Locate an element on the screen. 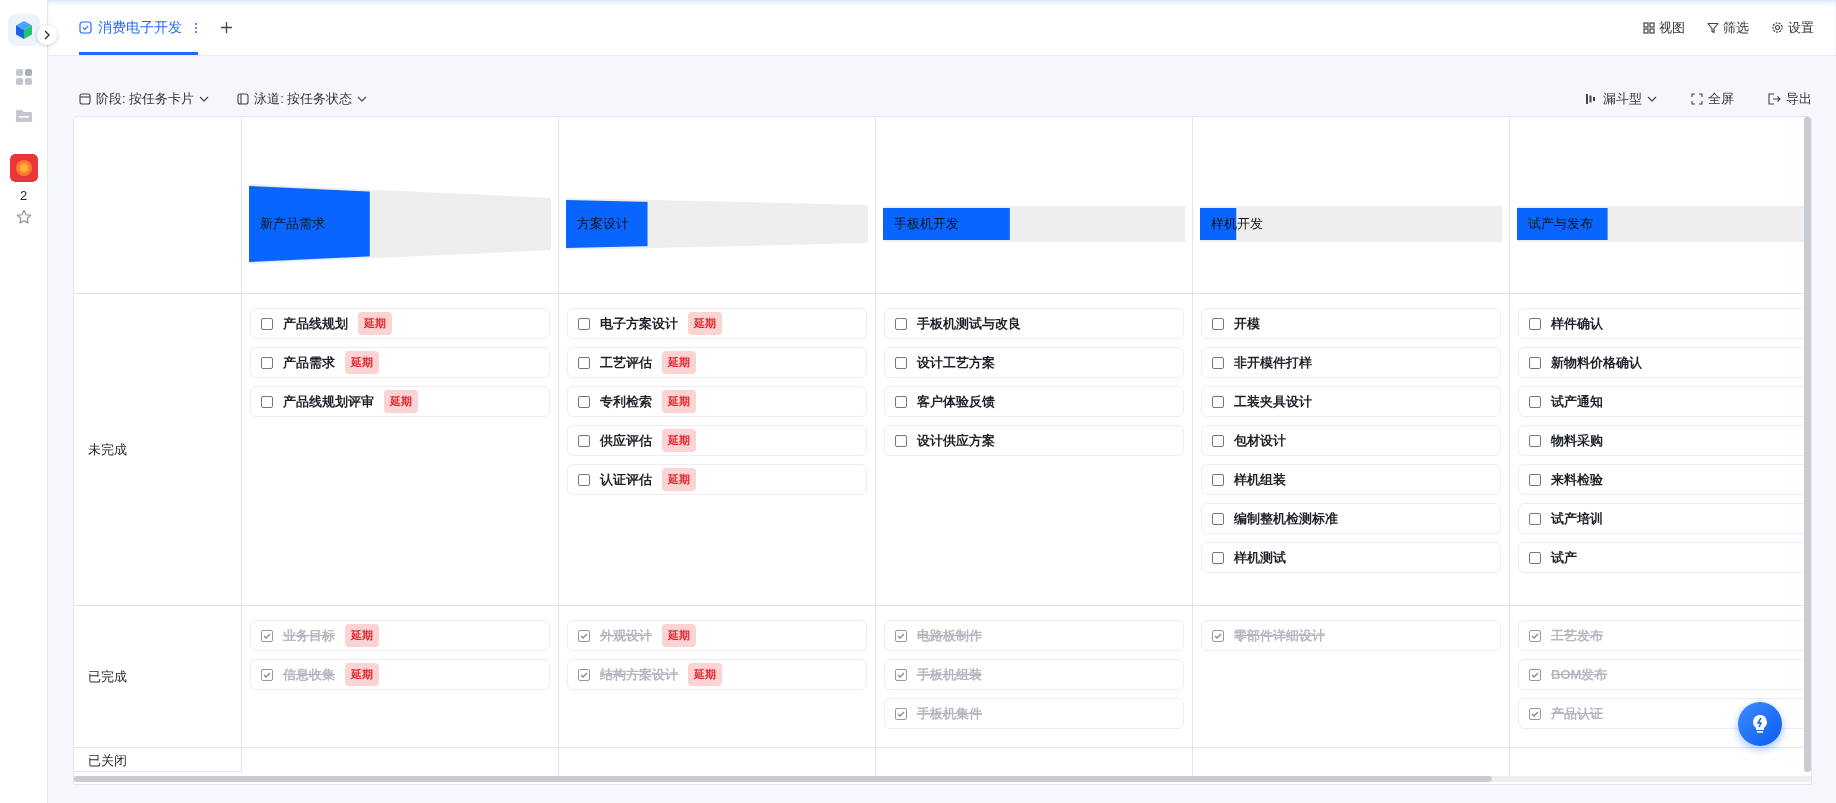  task-card: 外观设计 延期 is located at coordinates (717, 635).